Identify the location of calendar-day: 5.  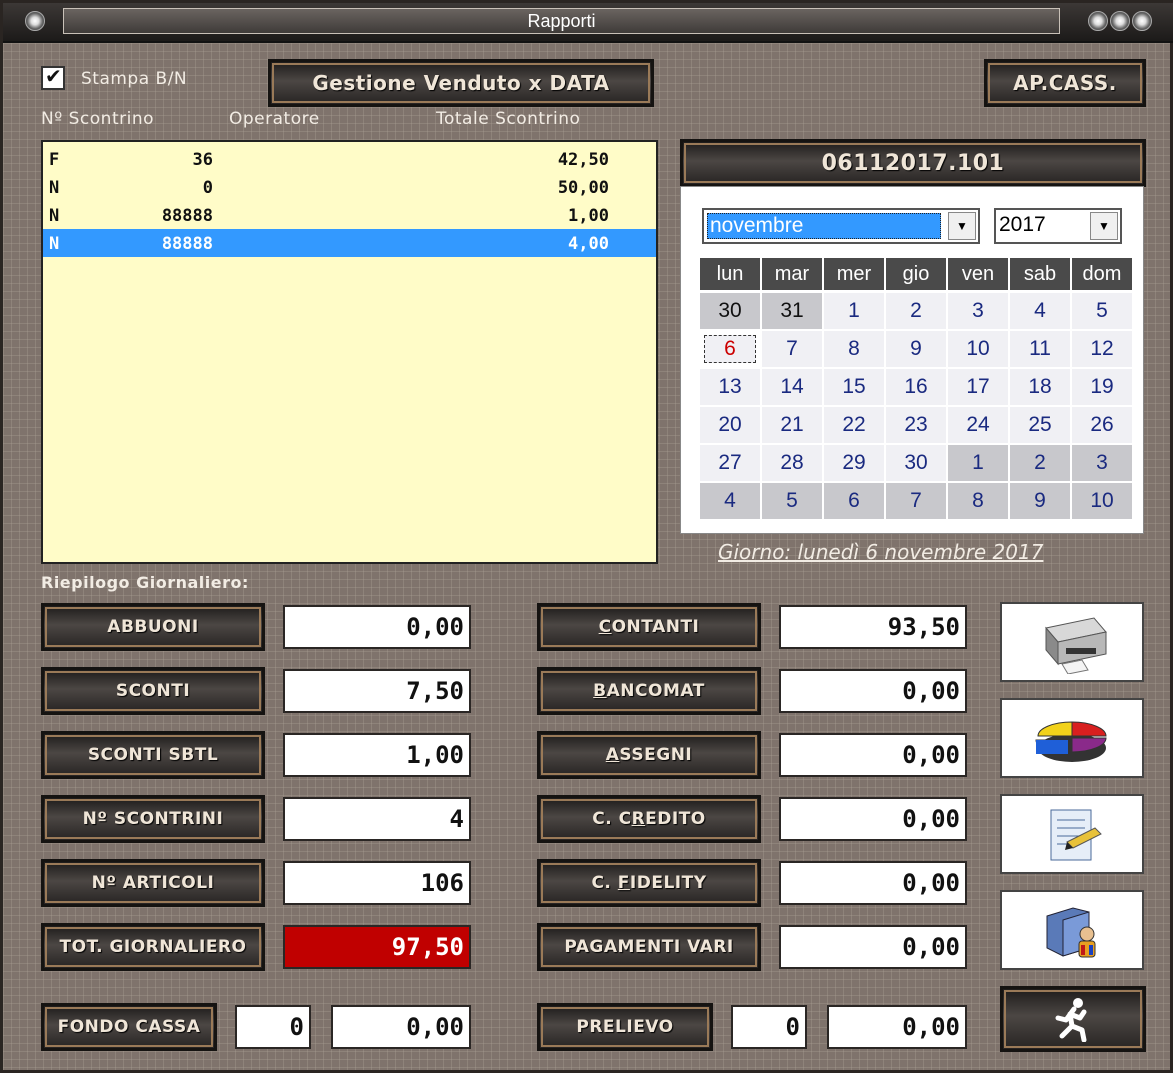
(1102, 311).